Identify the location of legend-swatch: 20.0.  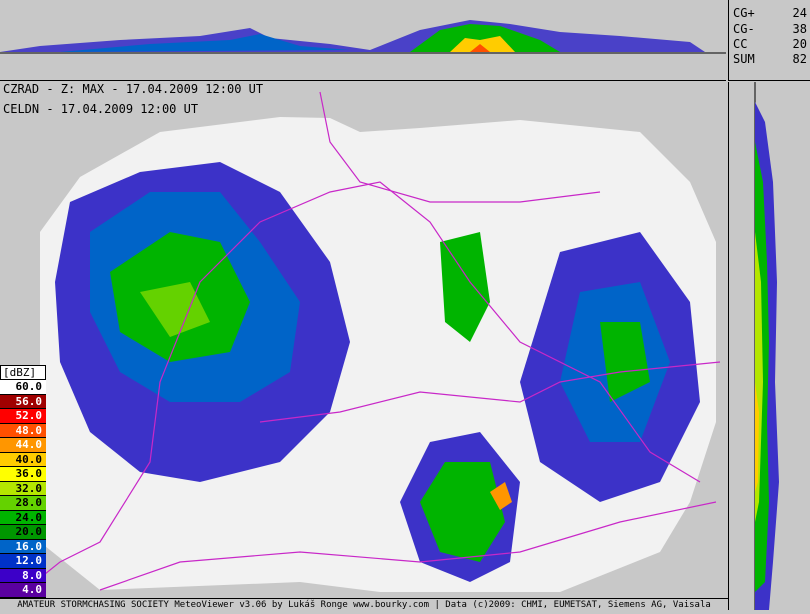
(23, 532).